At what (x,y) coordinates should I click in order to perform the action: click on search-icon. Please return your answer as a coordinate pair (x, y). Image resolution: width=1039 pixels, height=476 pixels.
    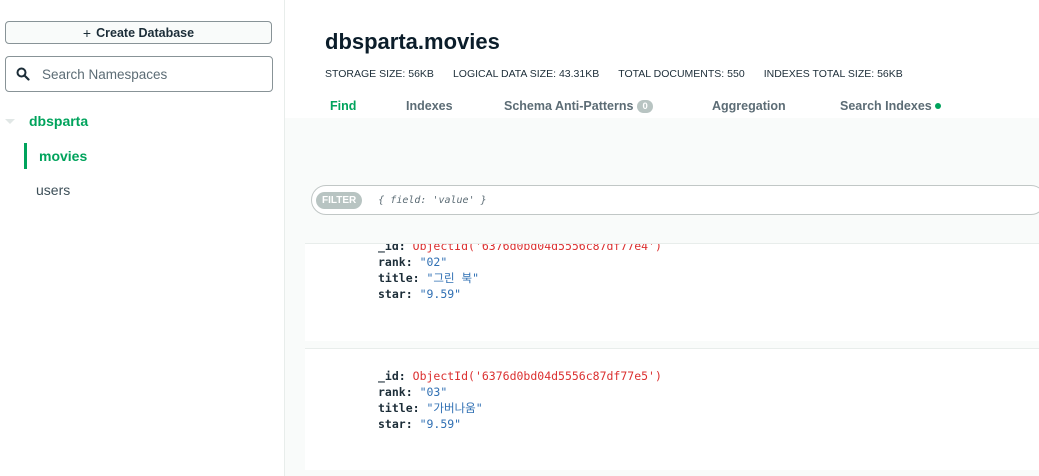
    Looking at the image, I should click on (23, 74).